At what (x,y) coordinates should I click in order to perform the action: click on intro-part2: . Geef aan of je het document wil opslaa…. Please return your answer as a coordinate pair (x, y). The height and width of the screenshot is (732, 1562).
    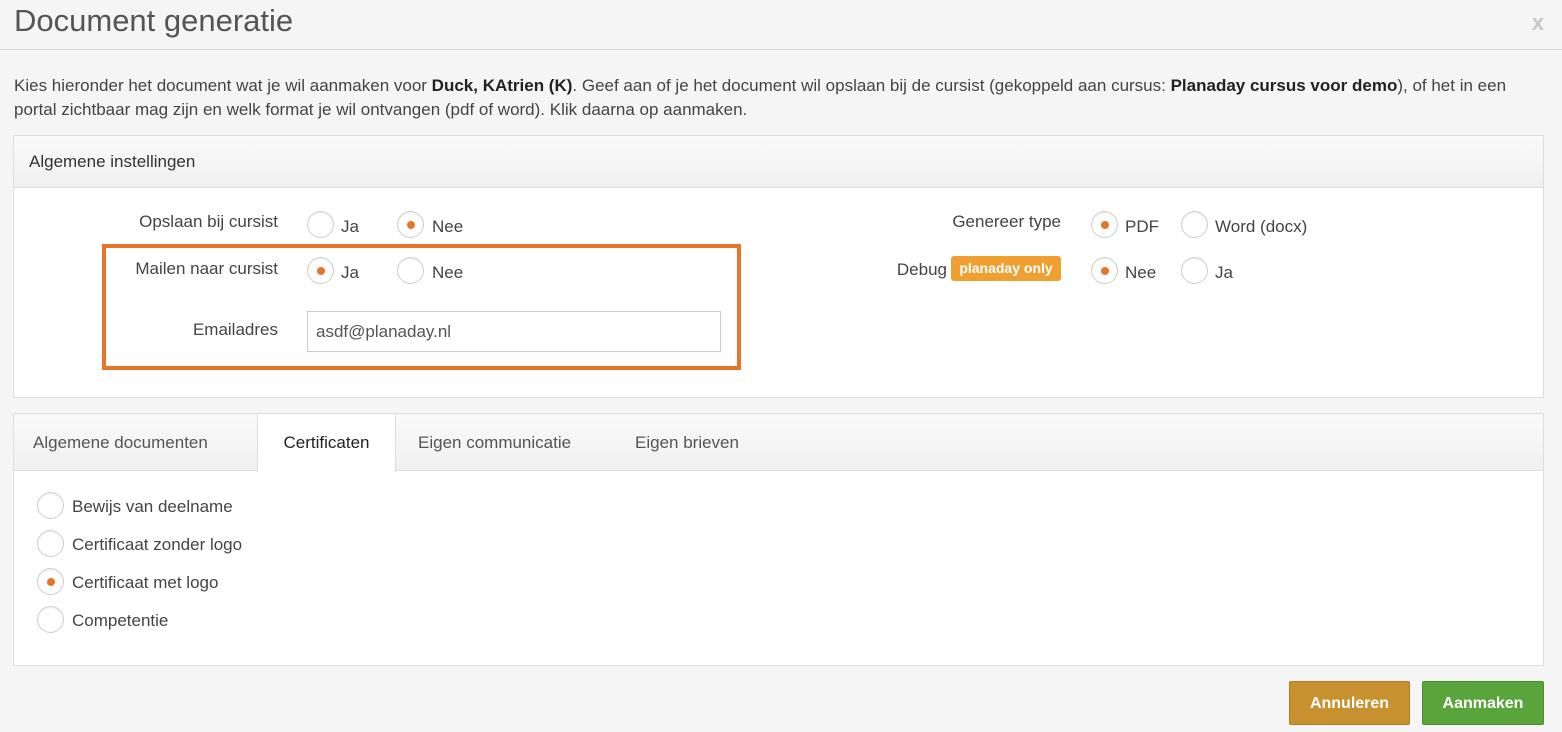
    Looking at the image, I should click on (871, 85).